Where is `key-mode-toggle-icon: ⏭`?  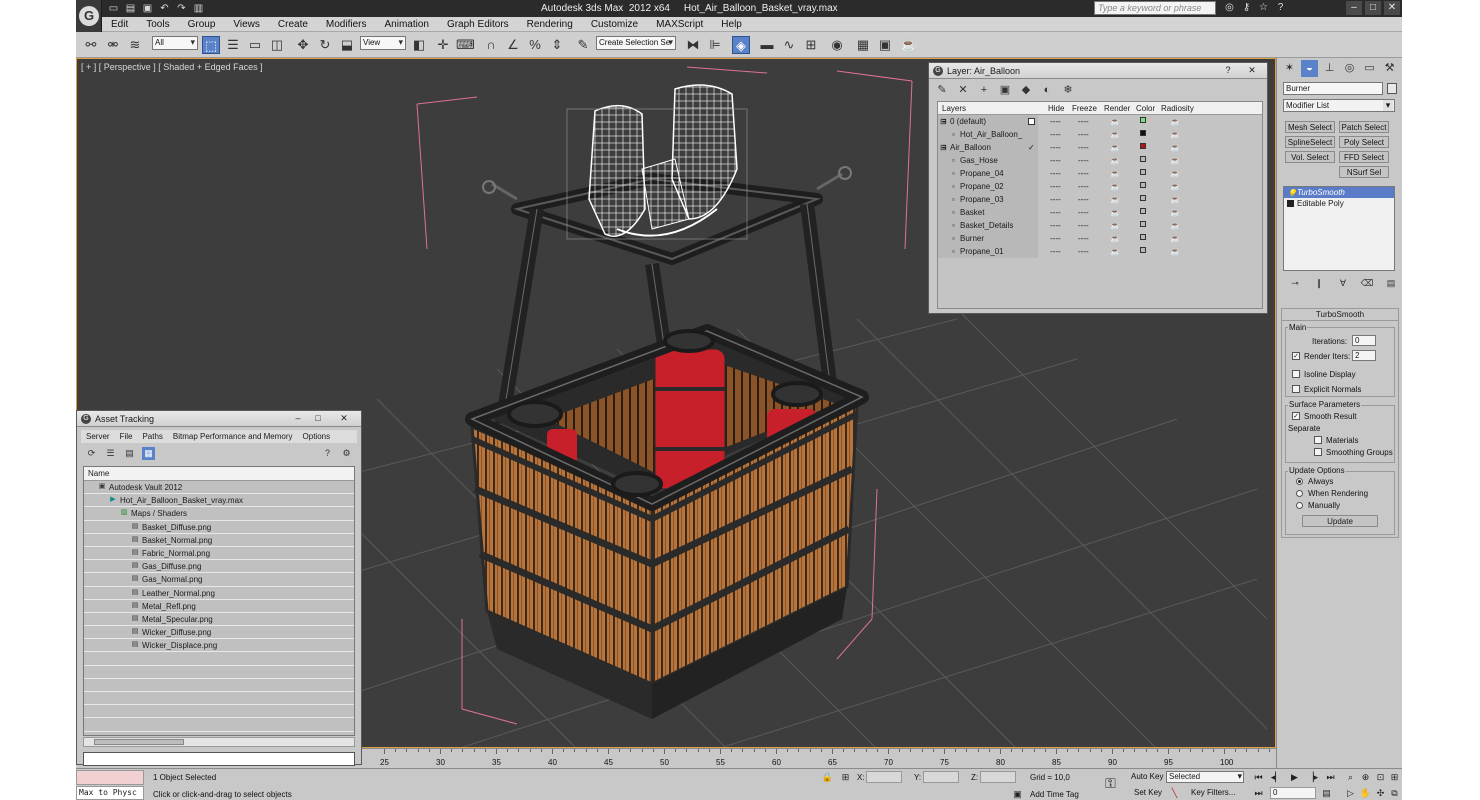 key-mode-toggle-icon: ⏭ is located at coordinates (1258, 793).